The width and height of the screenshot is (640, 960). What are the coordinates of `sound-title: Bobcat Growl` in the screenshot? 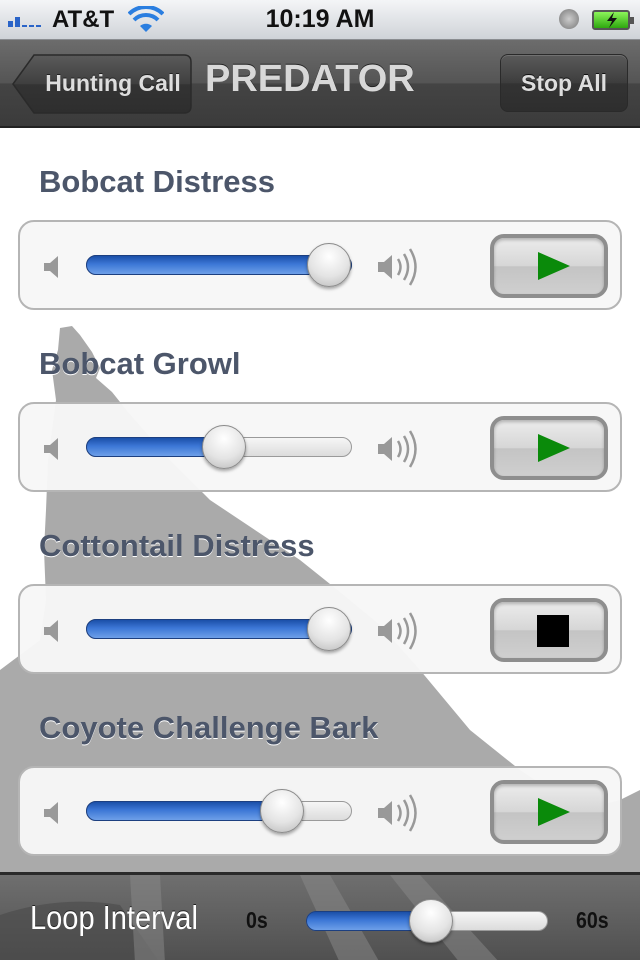 It's located at (140, 363).